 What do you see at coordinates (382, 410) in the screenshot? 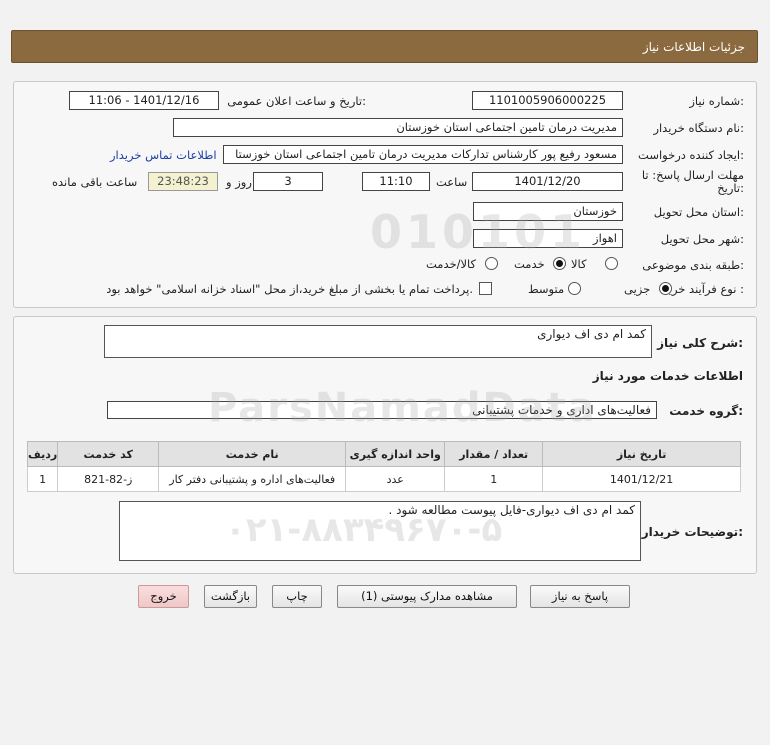
I see `service-group-field: فعالیت‌های اداری و خدمات پشتیبانی` at bounding box center [382, 410].